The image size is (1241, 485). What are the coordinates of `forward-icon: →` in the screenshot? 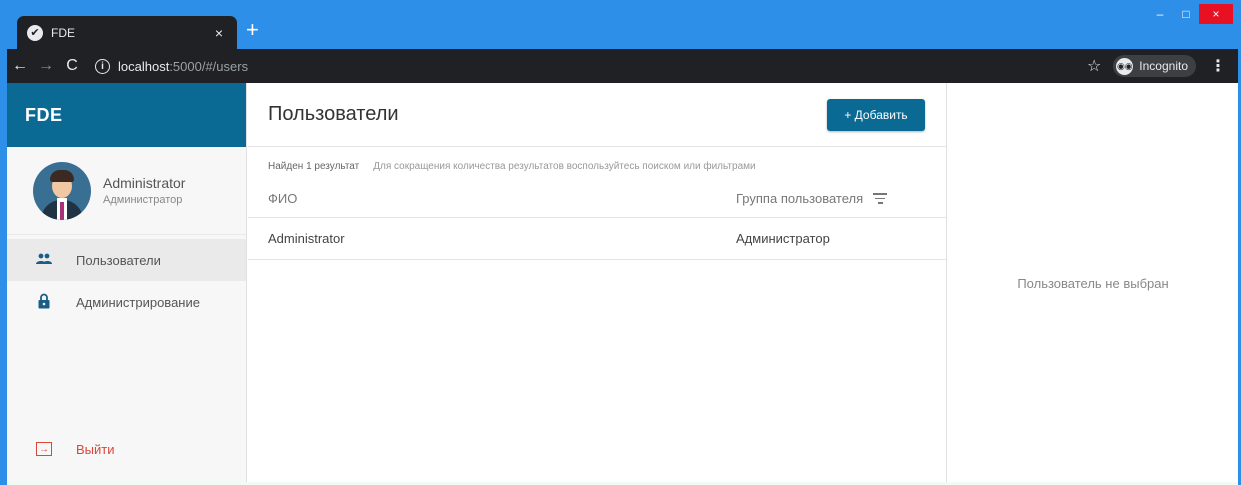 It's located at (46, 66).